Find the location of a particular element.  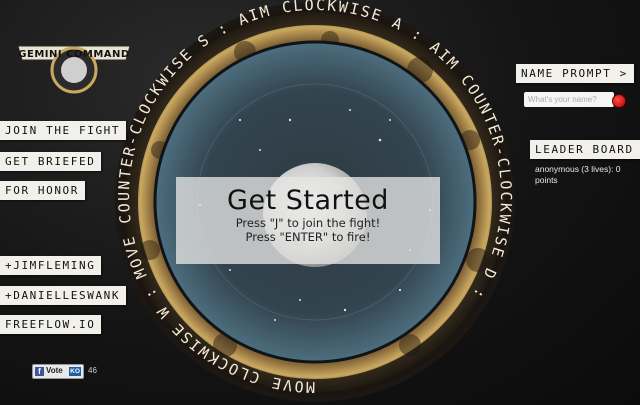

leaderboard-entry: anonymous (3 lives): 0 points is located at coordinates (578, 174).